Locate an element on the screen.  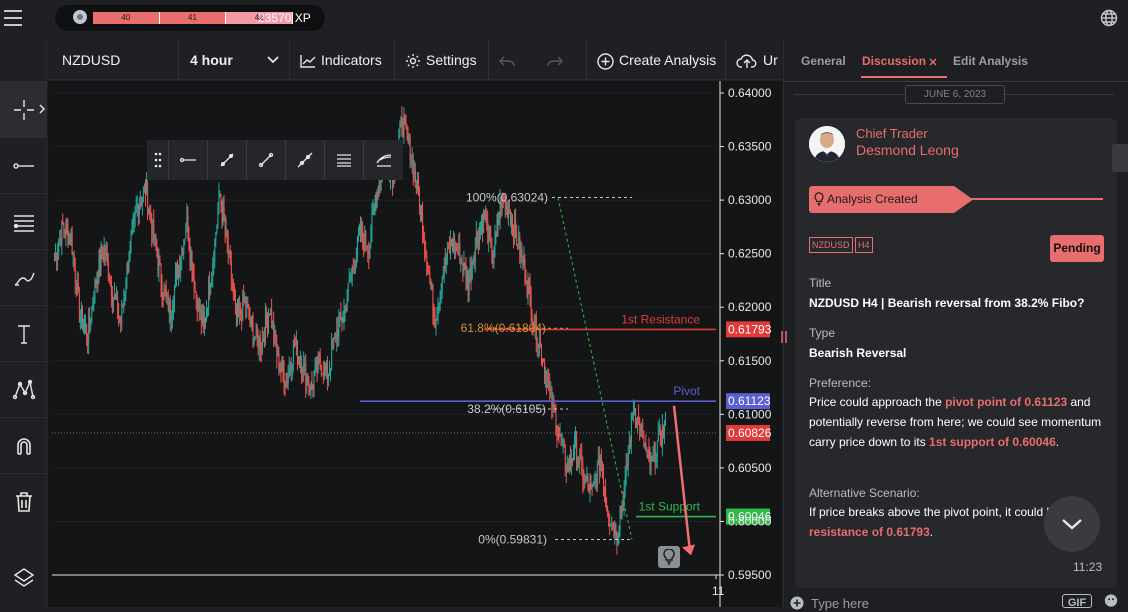
ray-line-icon is located at coordinates (188, 160).